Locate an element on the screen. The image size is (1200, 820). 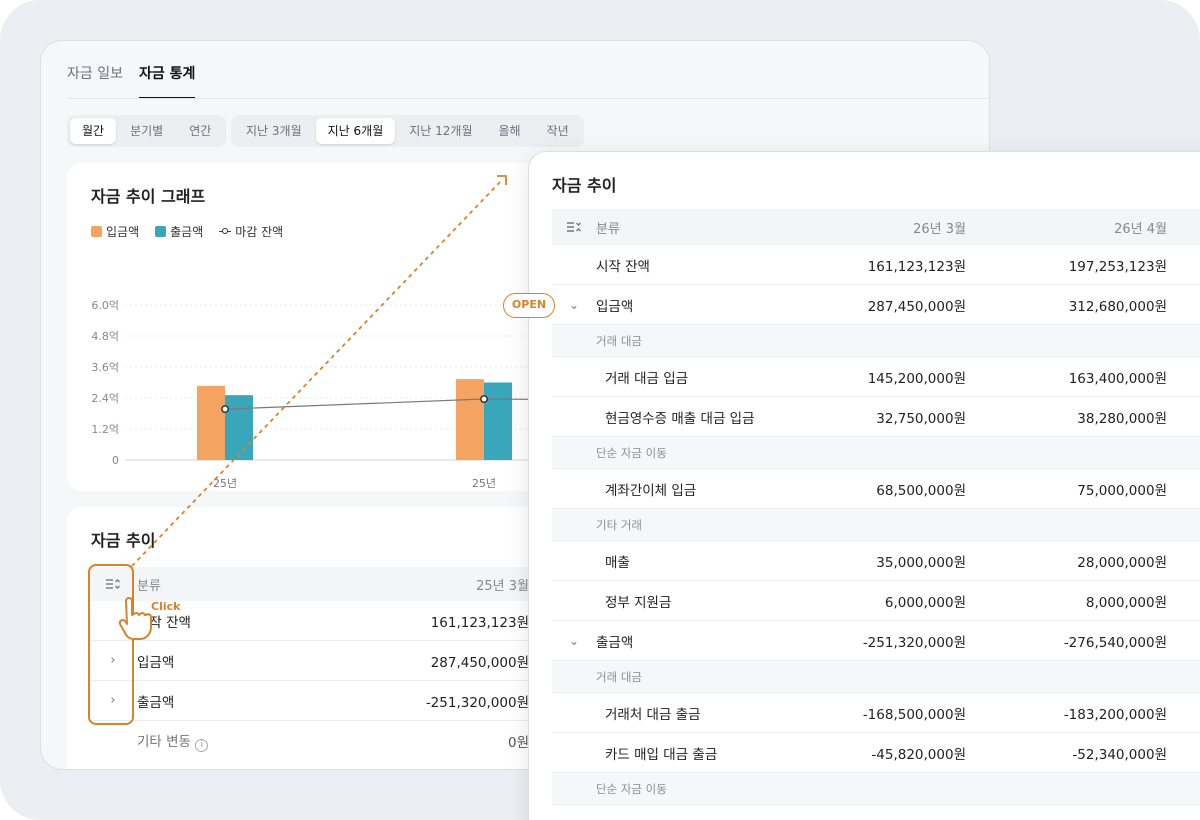
row-value-col1: 6,000,000원 is located at coordinates (925, 602).